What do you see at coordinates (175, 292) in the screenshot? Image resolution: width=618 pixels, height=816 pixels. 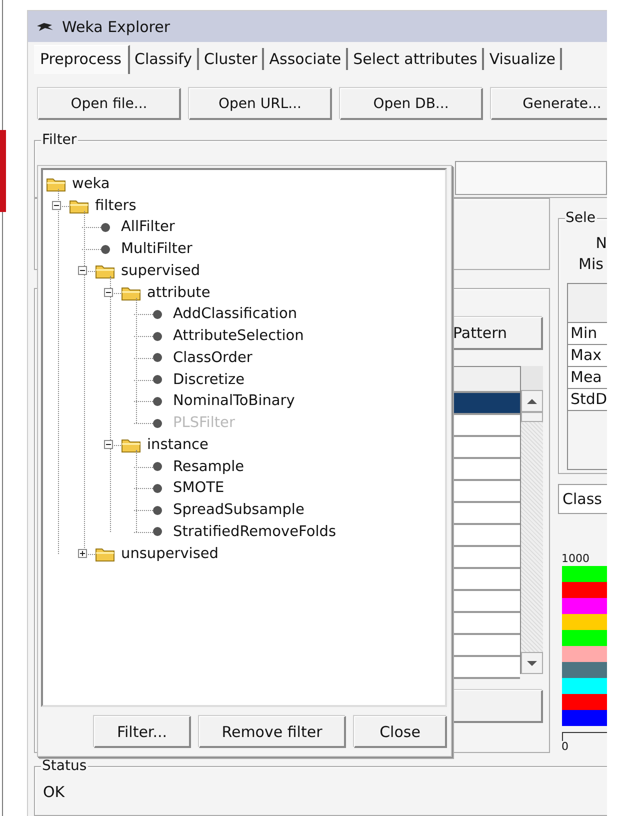 I see `tree-item: attribute` at bounding box center [175, 292].